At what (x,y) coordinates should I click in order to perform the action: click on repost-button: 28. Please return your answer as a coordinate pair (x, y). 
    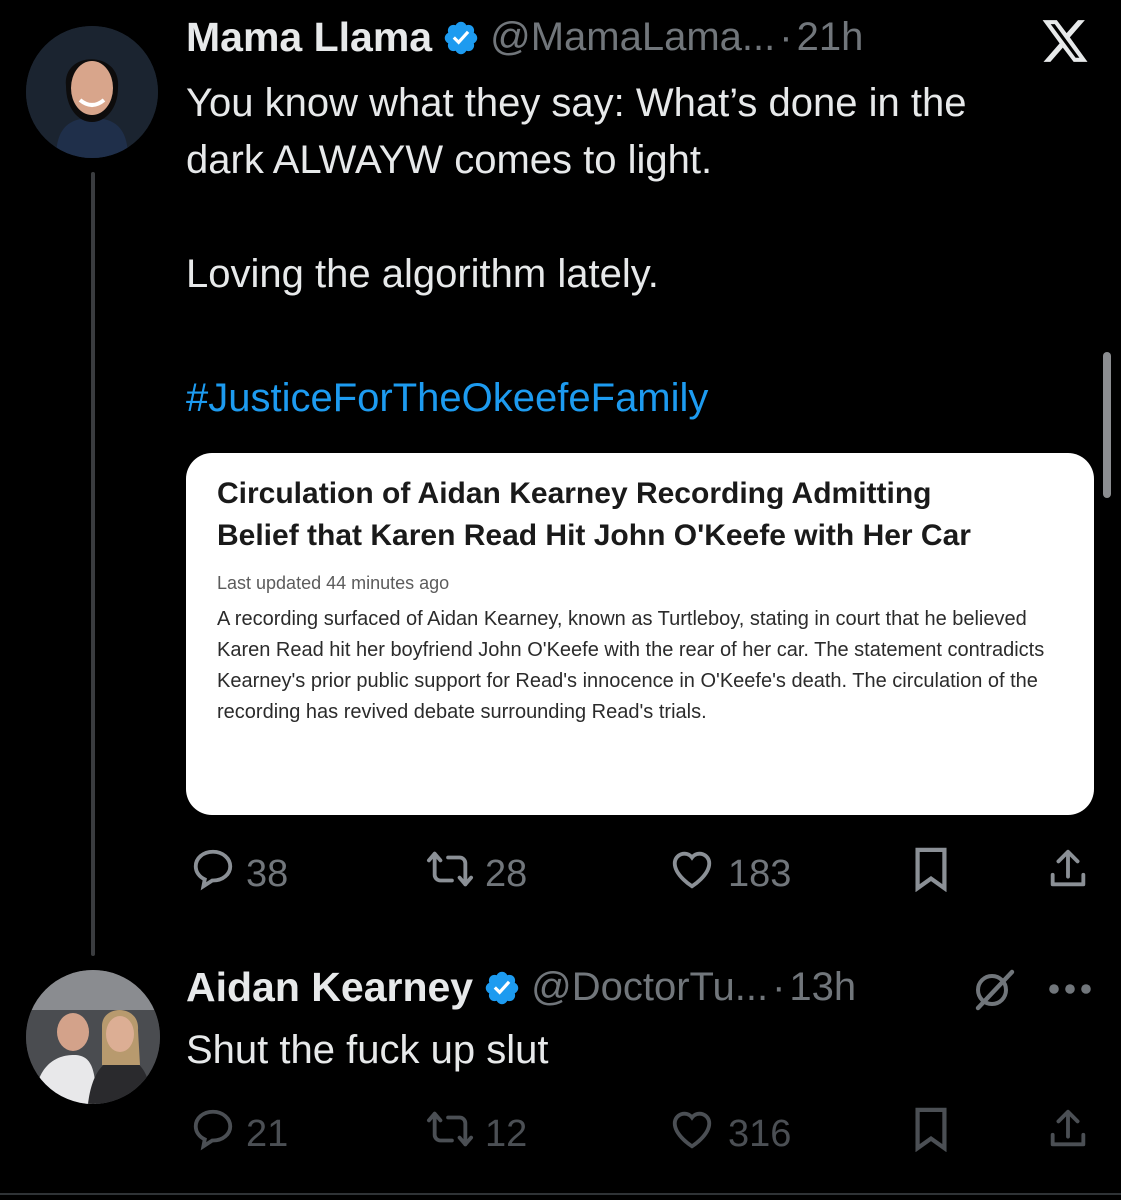
    Looking at the image, I should click on (476, 874).